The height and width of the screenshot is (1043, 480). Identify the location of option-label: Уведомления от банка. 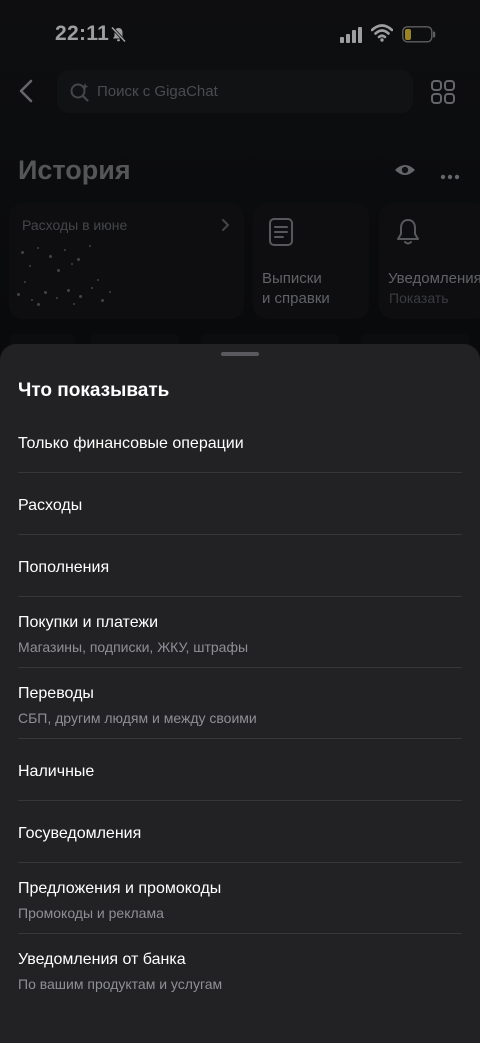
(102, 959).